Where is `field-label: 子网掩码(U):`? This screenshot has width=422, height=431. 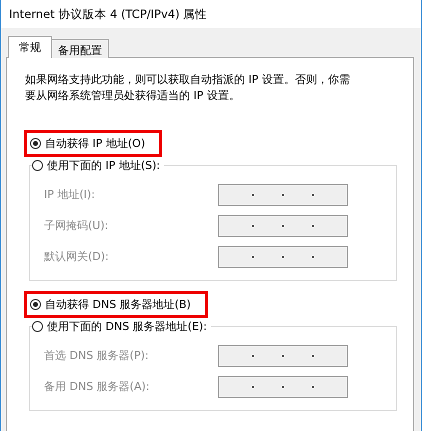
field-label: 子网掩码(U): is located at coordinates (76, 225).